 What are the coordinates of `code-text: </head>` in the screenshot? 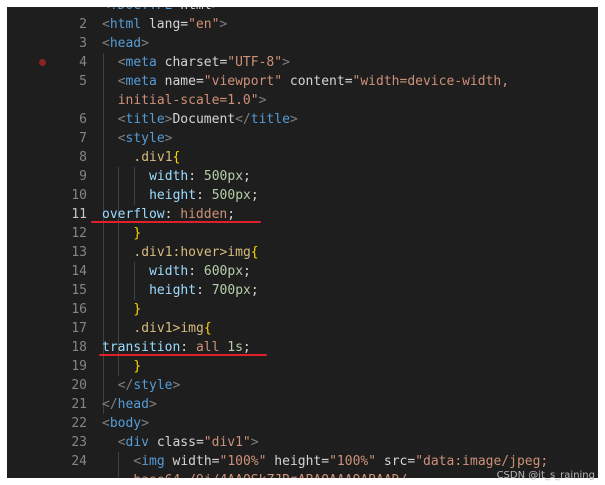 It's located at (129, 404).